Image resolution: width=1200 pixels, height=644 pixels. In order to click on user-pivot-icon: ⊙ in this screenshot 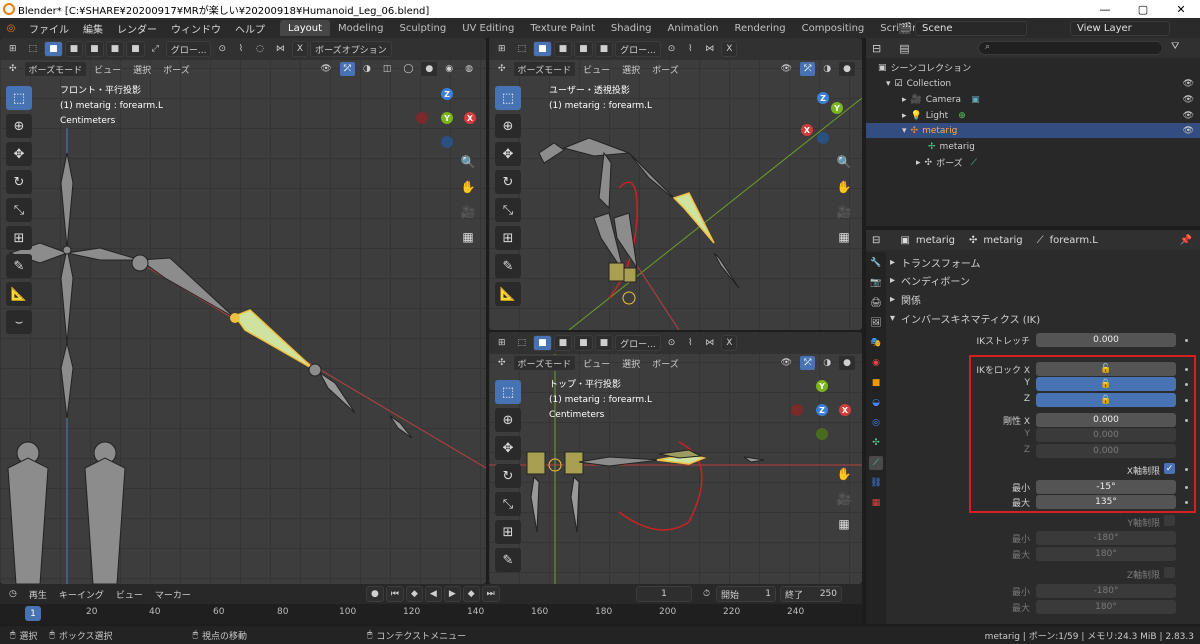, I will do `click(672, 49)`.